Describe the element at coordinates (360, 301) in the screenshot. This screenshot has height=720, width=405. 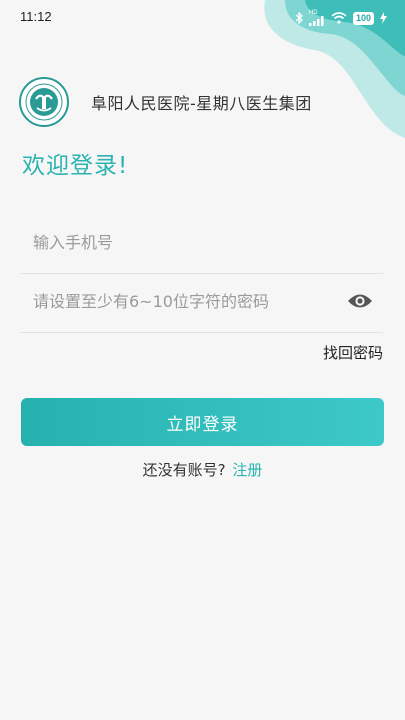
I see `eye-icon` at that location.